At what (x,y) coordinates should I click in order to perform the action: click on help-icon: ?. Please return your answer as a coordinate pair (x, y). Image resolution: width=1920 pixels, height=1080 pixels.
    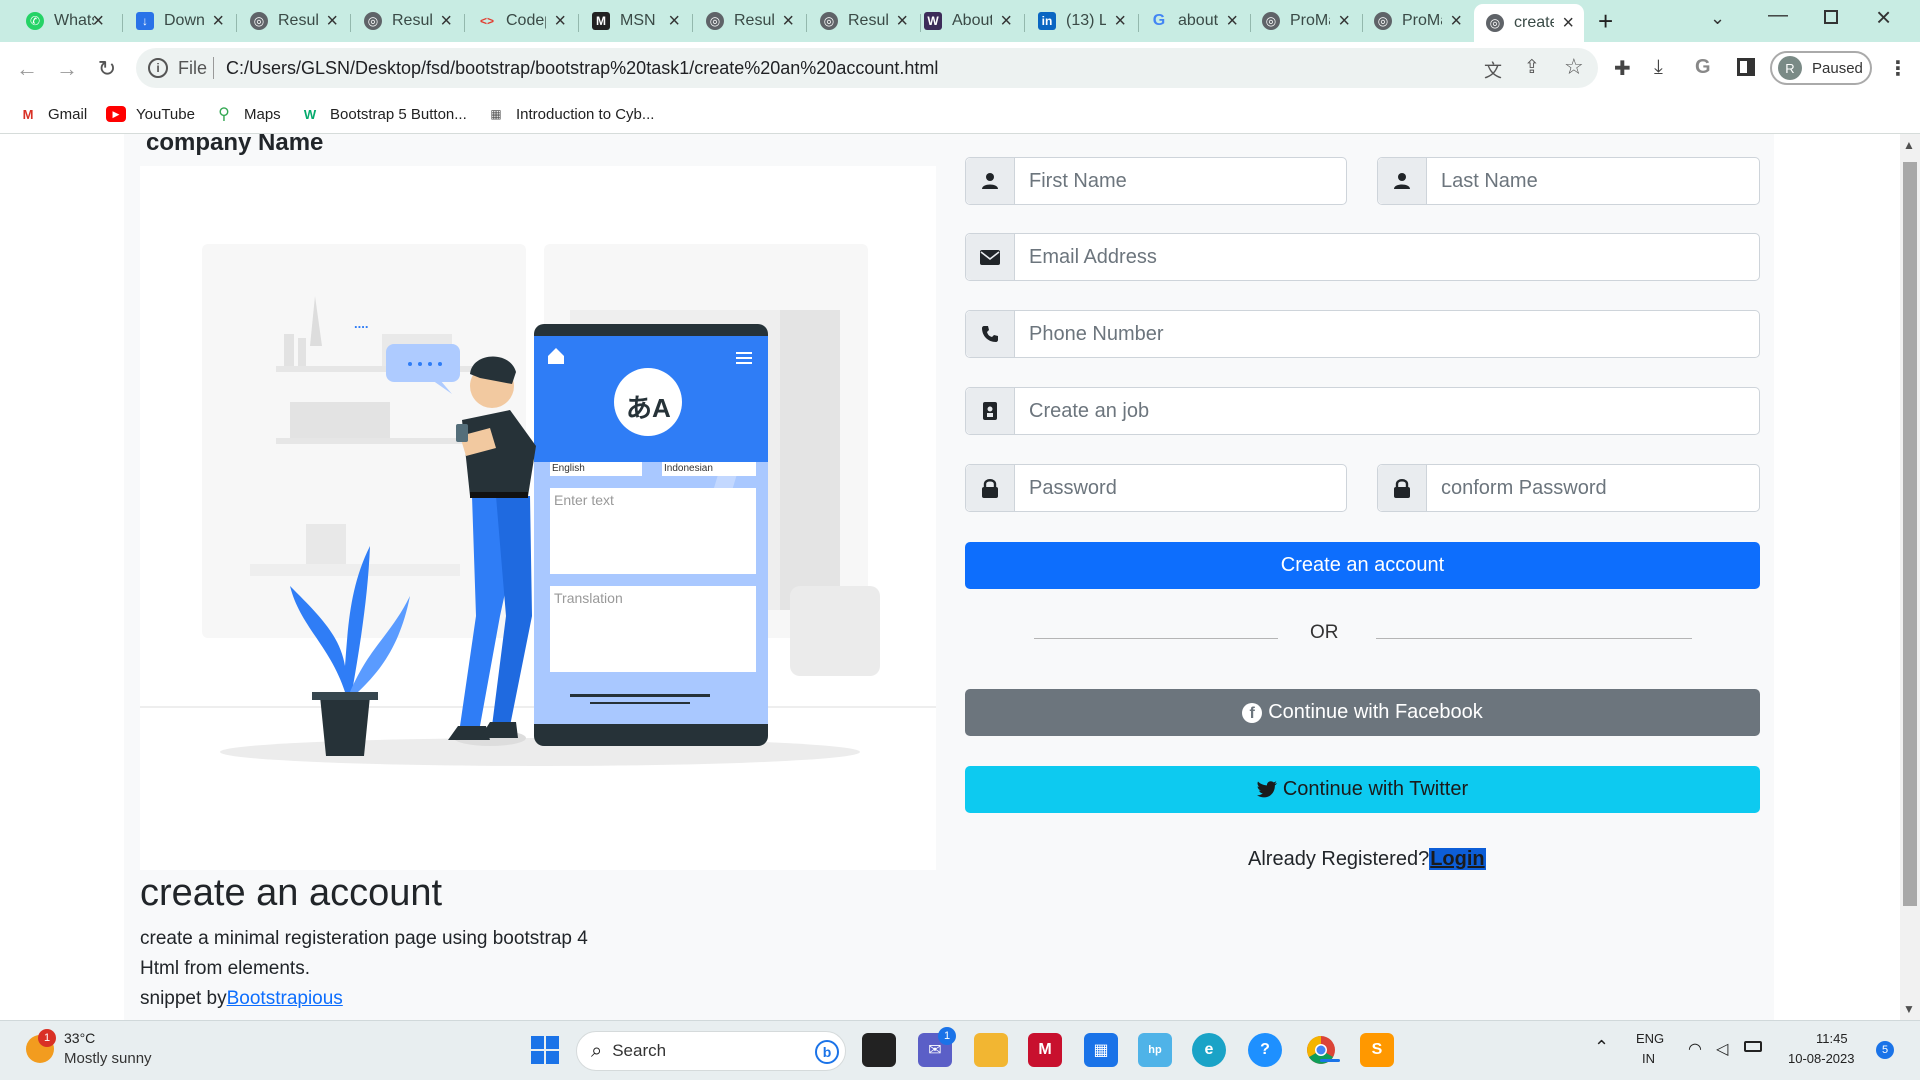
    Looking at the image, I should click on (1265, 1050).